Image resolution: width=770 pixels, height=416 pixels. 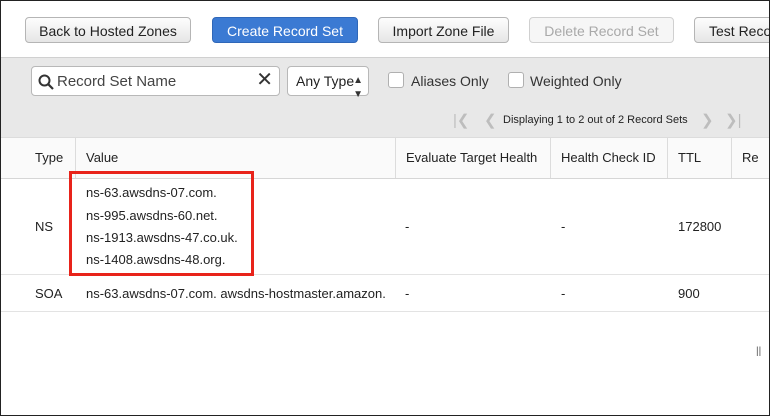 I want to click on aliases-only-label: Aliases Only, so click(x=450, y=81).